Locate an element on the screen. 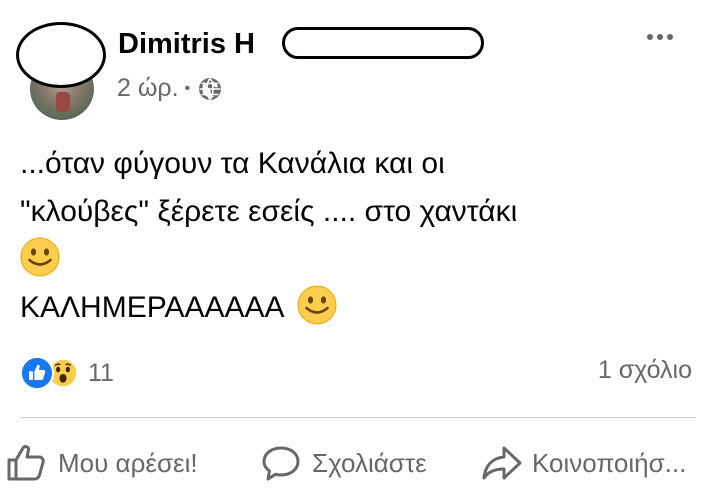  comment-label: Σχολιάστε is located at coordinates (369, 462).